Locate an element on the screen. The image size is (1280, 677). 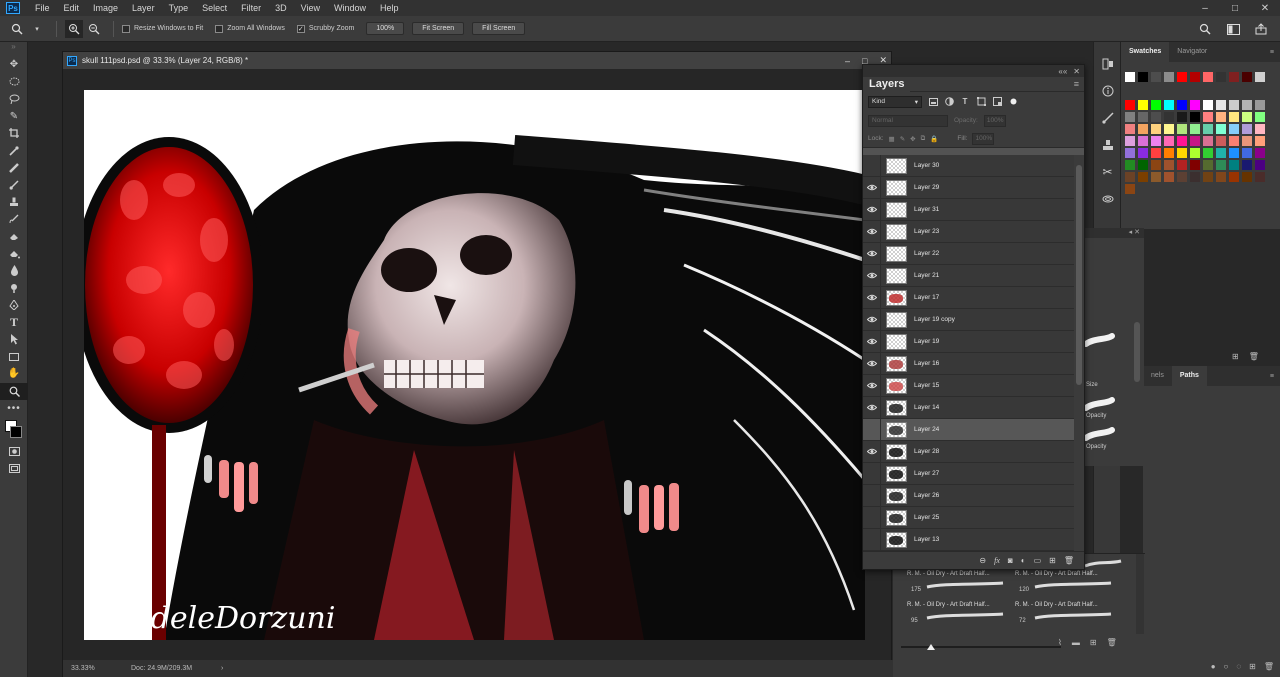
3d-panel-icon is located at coordinates (1107, 198).